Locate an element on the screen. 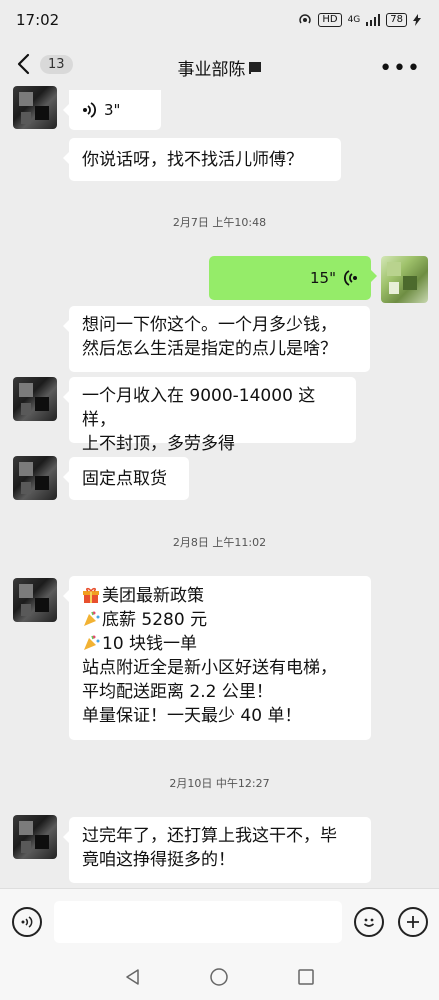  voice-message-self: 15" is located at coordinates (293, 278).